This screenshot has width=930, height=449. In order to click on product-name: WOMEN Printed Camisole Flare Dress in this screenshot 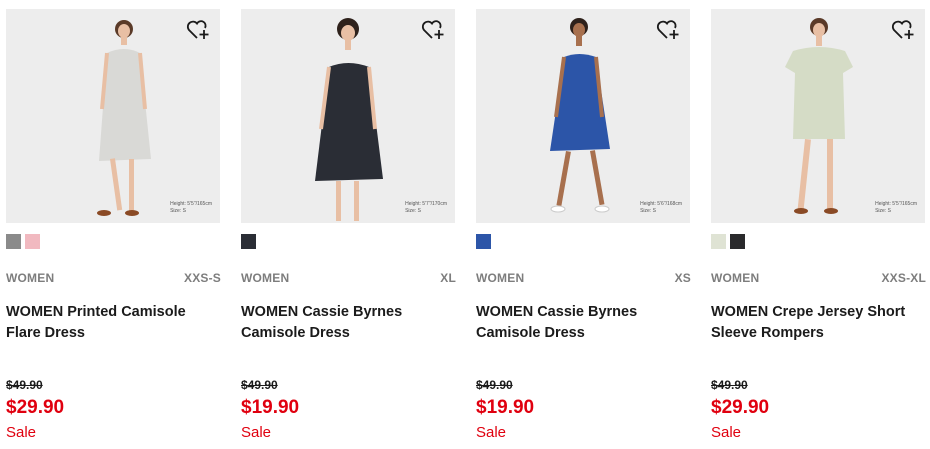, I will do `click(113, 323)`.